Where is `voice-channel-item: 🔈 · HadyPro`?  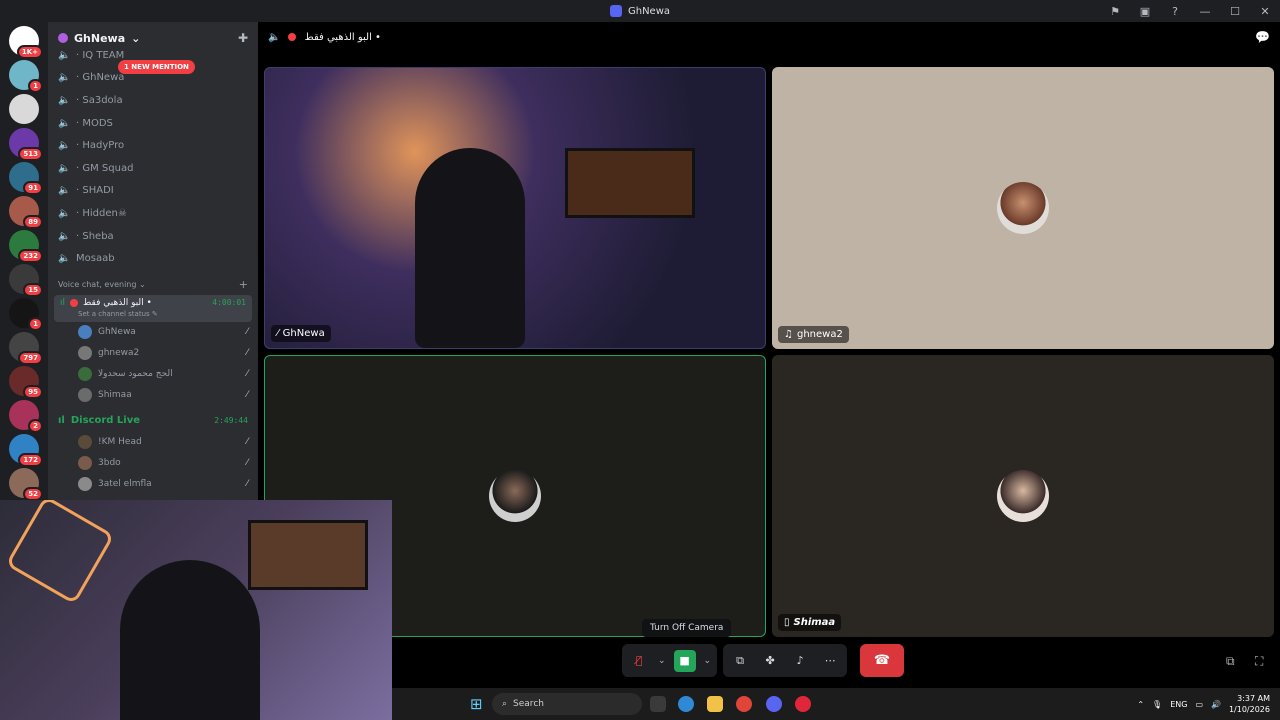
voice-channel-item: 🔈 · HadyPro is located at coordinates (153, 145).